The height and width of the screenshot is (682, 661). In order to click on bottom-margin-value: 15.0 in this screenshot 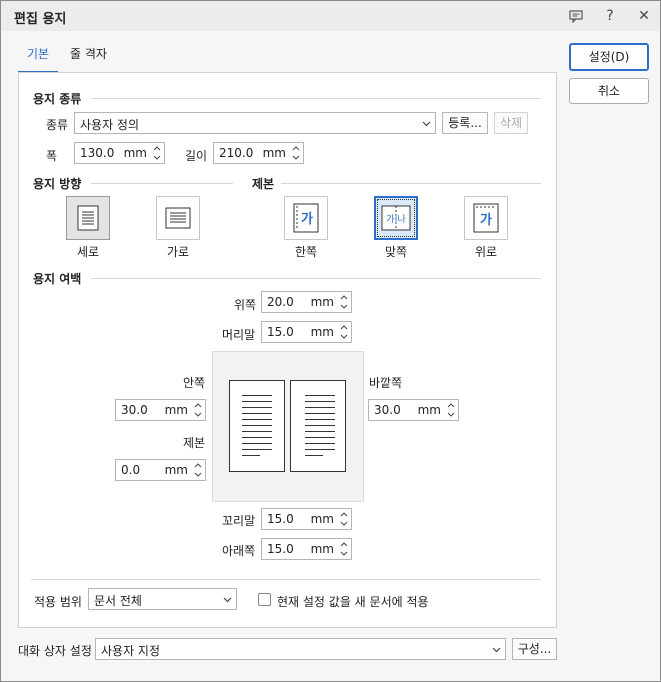, I will do `click(280, 549)`.